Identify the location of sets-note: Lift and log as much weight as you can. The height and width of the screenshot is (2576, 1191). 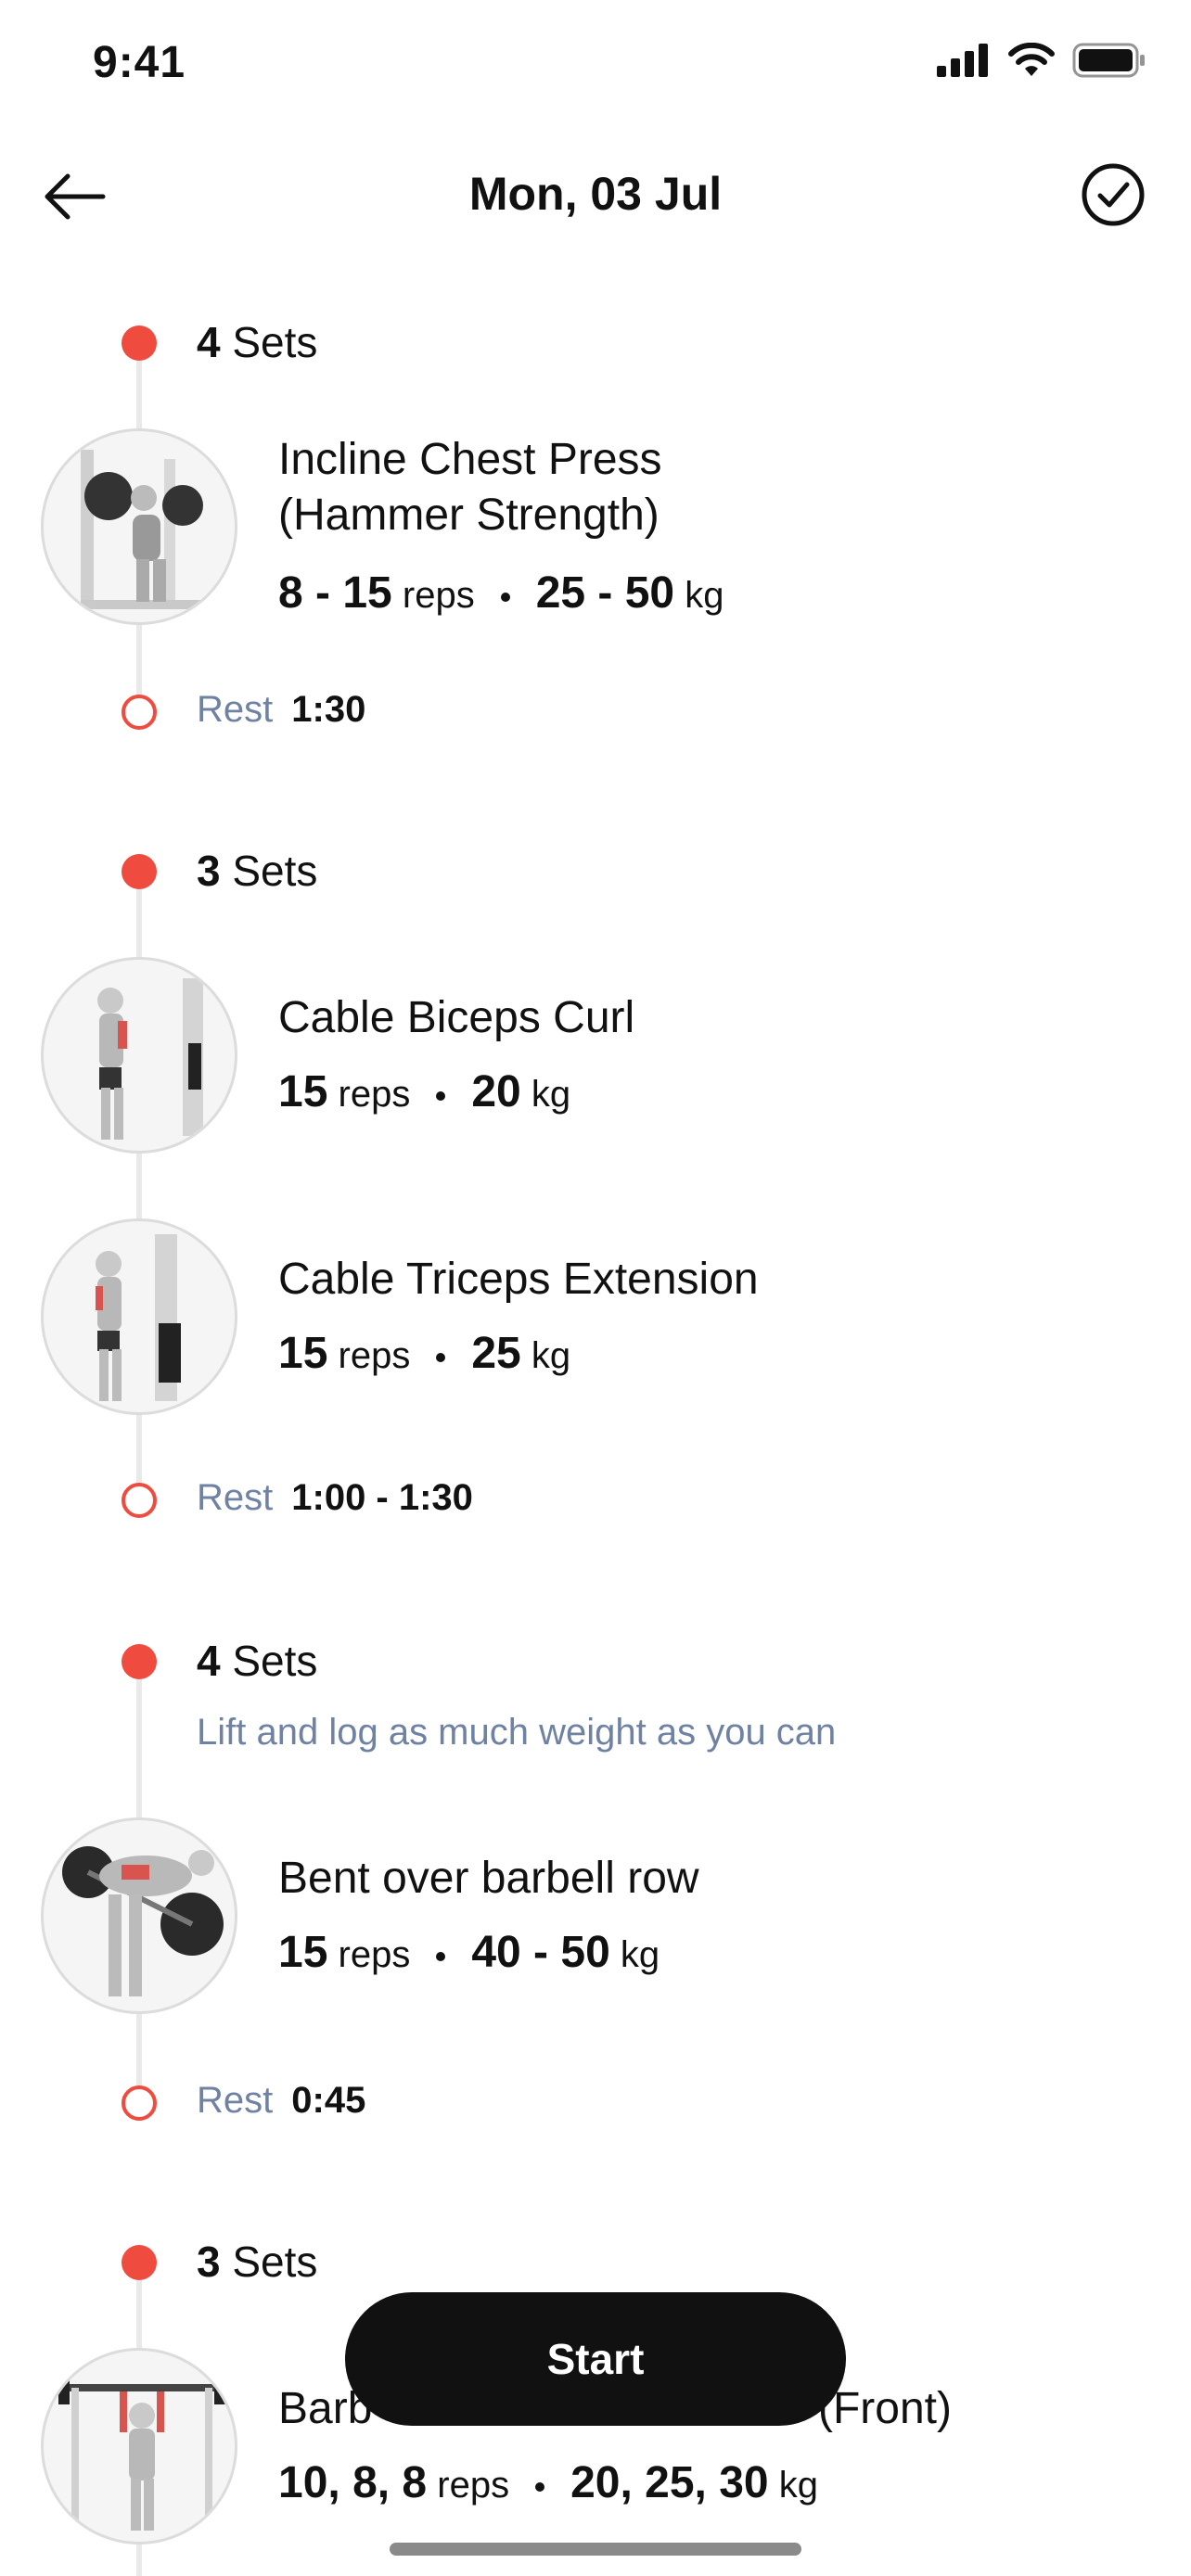
(517, 1733).